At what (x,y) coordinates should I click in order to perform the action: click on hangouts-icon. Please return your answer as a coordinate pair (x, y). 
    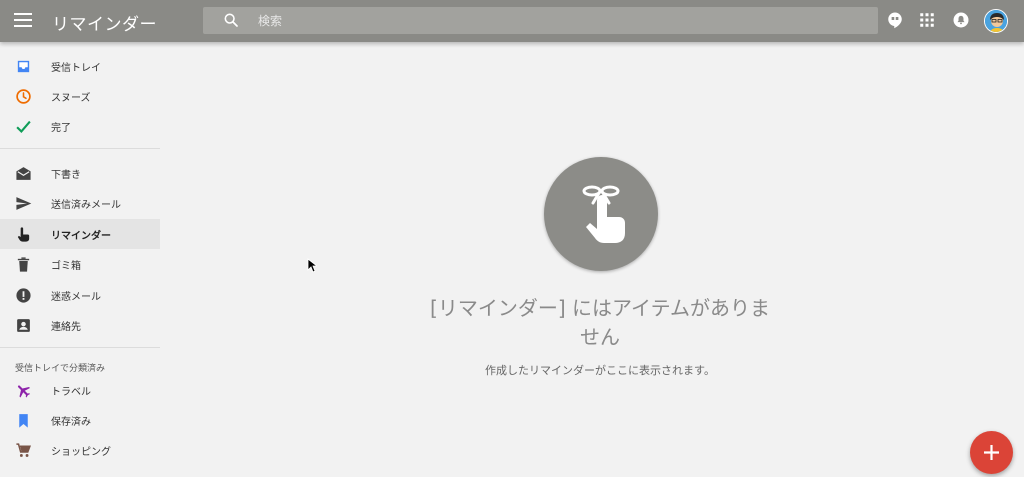
    Looking at the image, I should click on (895, 20).